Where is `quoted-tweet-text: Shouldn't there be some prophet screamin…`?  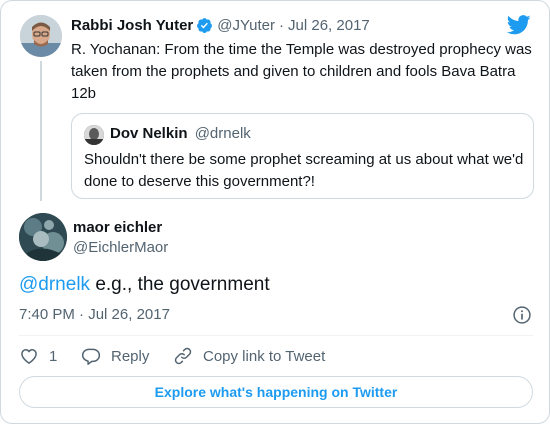
quoted-tweet-text: Shouldn't there be some prophet screamin… is located at coordinates (304, 170).